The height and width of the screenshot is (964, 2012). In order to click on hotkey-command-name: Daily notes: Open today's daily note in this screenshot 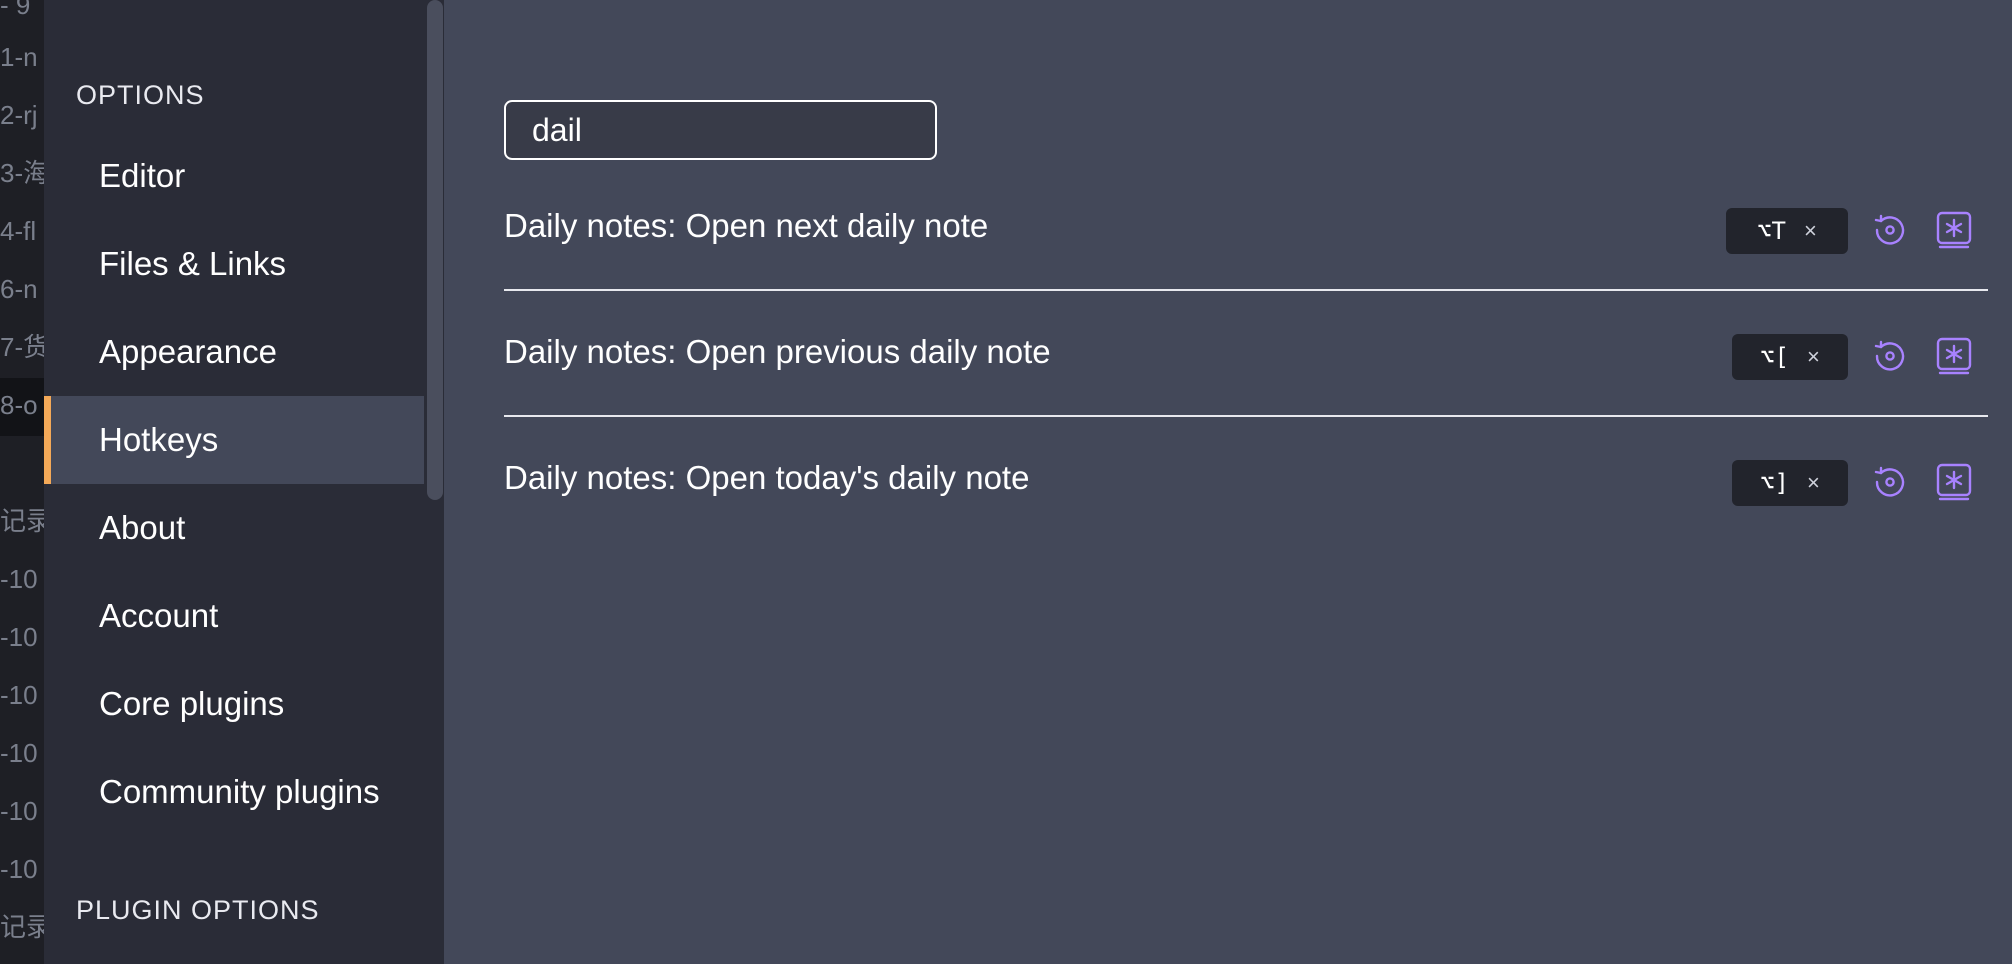, I will do `click(767, 477)`.